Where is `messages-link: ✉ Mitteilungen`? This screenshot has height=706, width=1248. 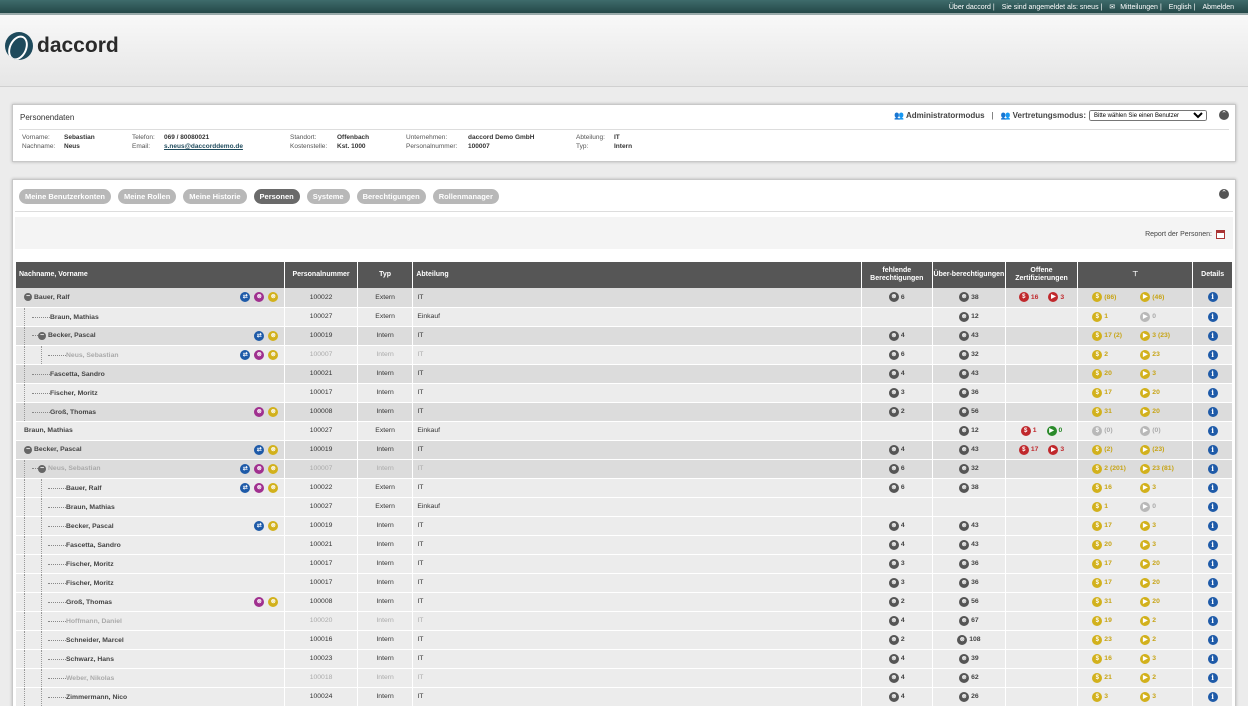
messages-link: ✉ Mitteilungen is located at coordinates (1133, 7).